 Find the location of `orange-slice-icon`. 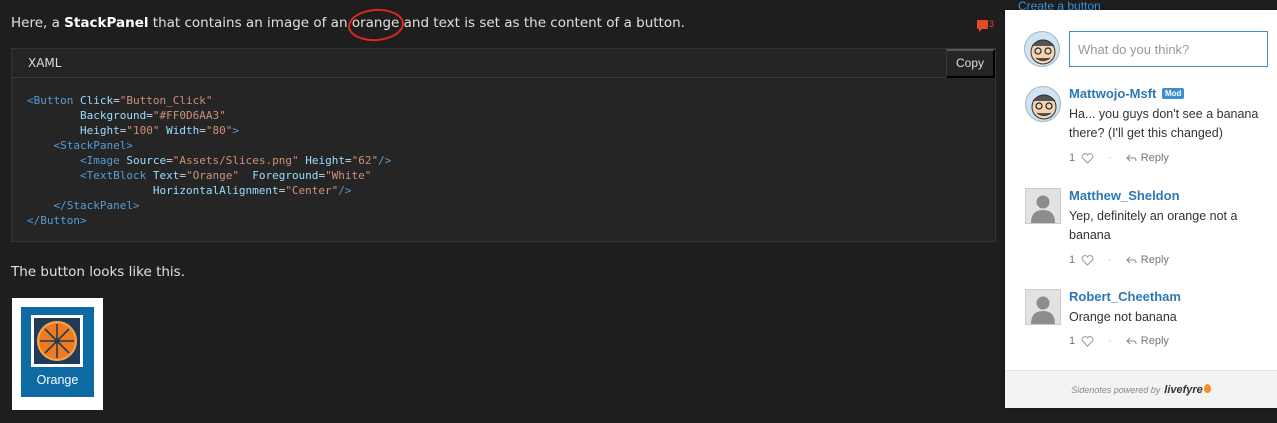

orange-slice-icon is located at coordinates (57, 341).